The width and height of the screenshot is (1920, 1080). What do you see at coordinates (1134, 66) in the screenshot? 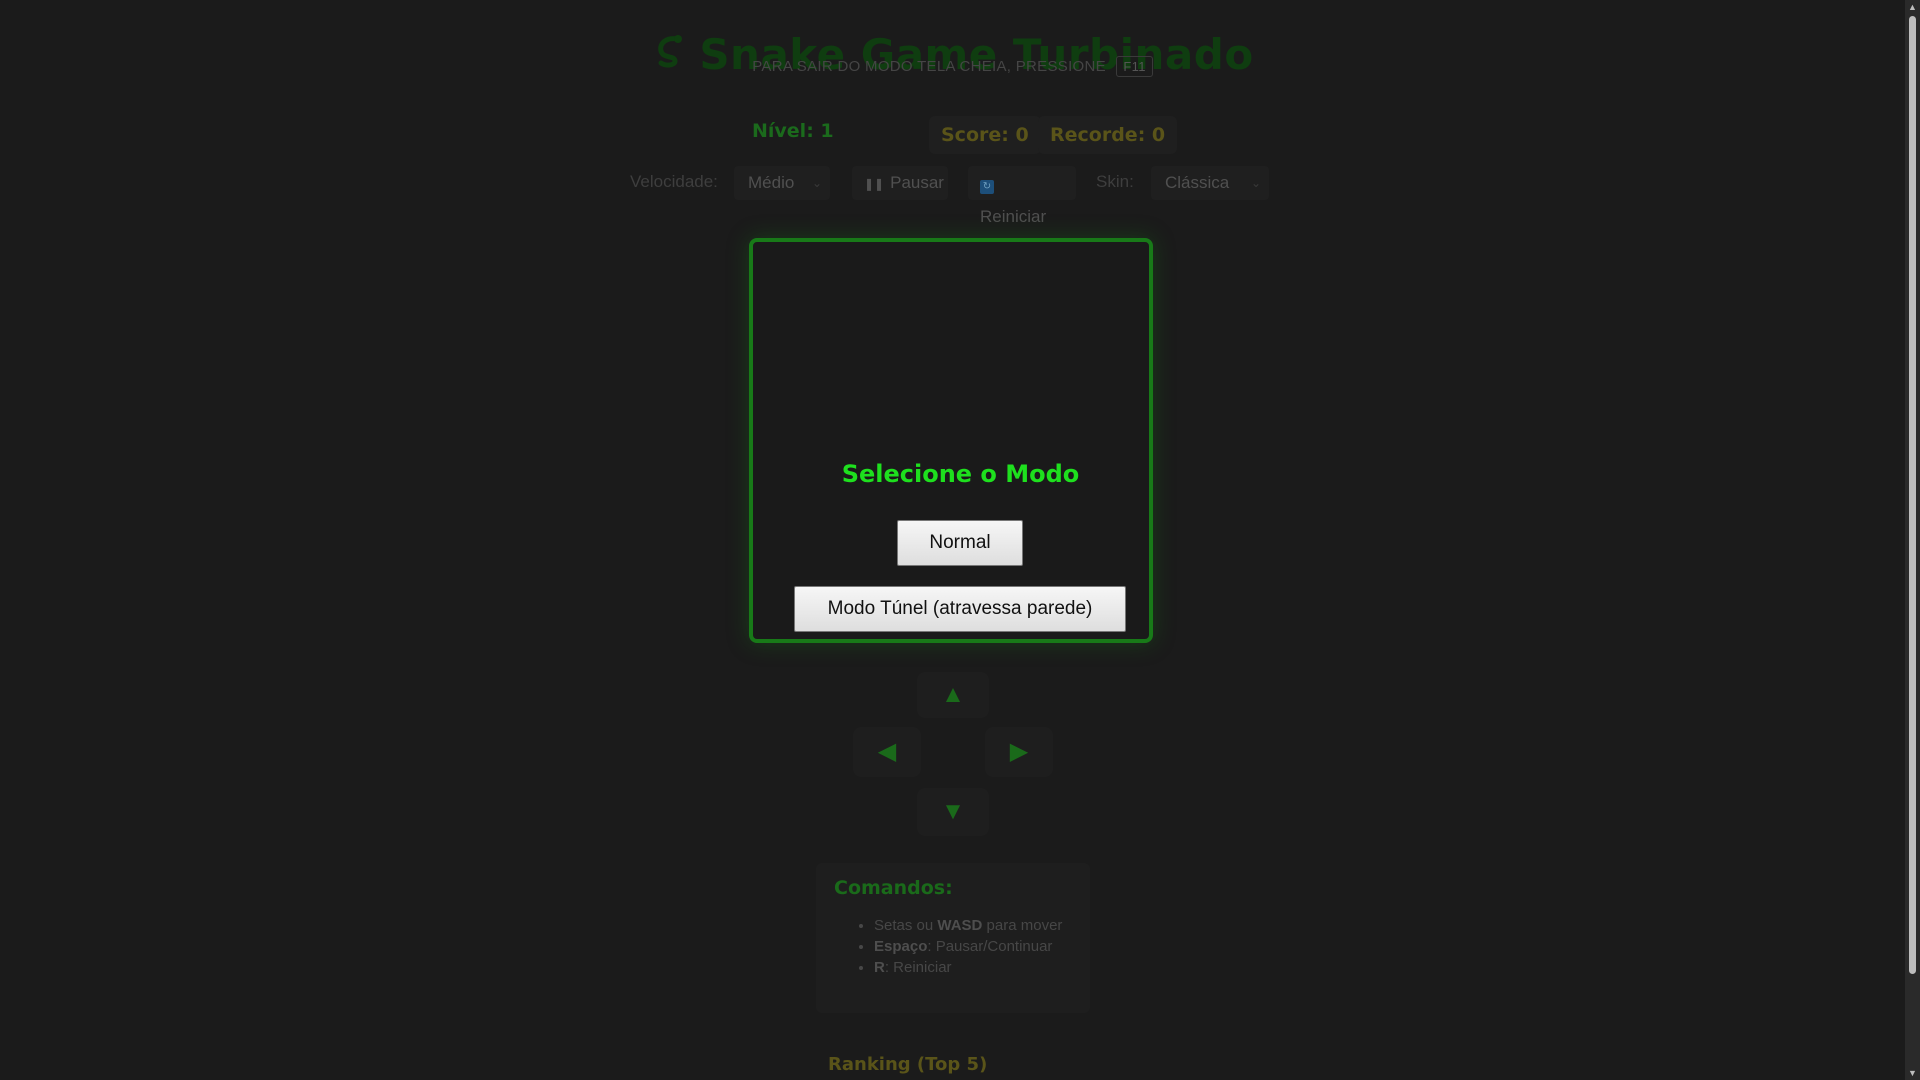
I see `fullscreen-key: F11` at bounding box center [1134, 66].